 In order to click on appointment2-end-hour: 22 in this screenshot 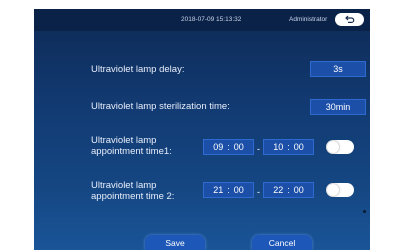, I will do `click(278, 190)`.